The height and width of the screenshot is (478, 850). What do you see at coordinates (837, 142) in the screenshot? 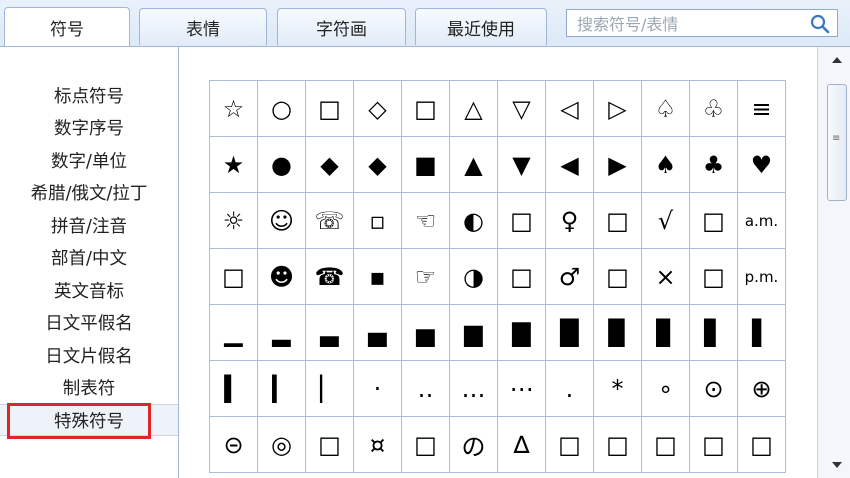
I see `scroll-thumb: ≡` at bounding box center [837, 142].